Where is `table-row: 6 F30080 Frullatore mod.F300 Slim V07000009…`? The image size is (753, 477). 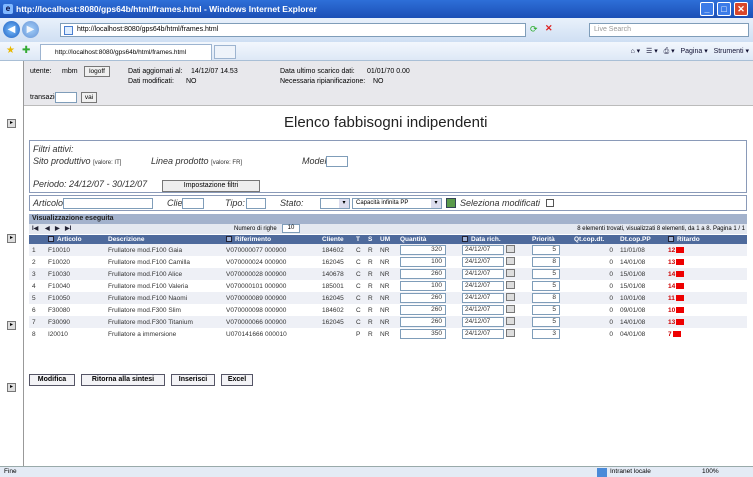 table-row: 6 F30080 Frullatore mod.F300 Slim V07000009… is located at coordinates (388, 310).